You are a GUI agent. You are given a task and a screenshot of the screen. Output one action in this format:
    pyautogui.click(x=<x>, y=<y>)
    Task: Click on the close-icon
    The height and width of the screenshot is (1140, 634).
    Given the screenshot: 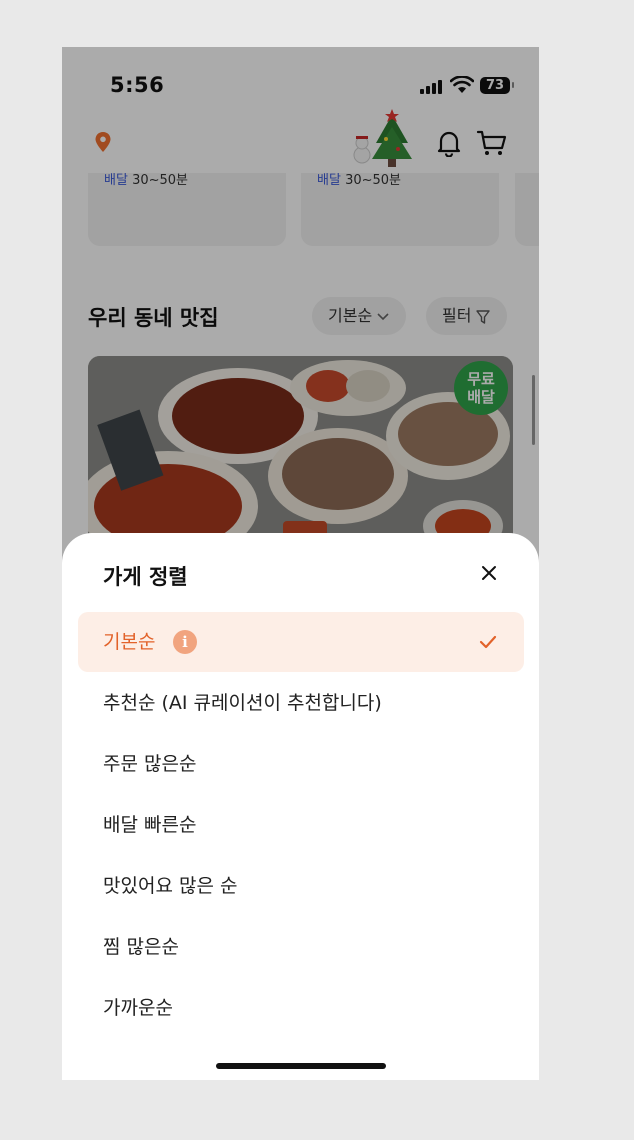 What is the action you would take?
    pyautogui.click(x=489, y=573)
    